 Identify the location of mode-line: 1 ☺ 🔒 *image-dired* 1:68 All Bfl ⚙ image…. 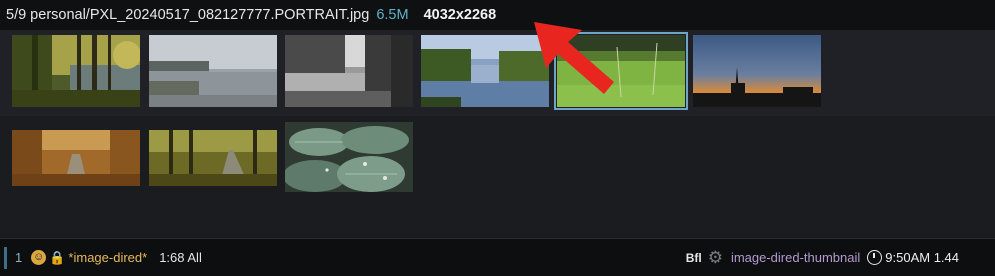
(497, 257).